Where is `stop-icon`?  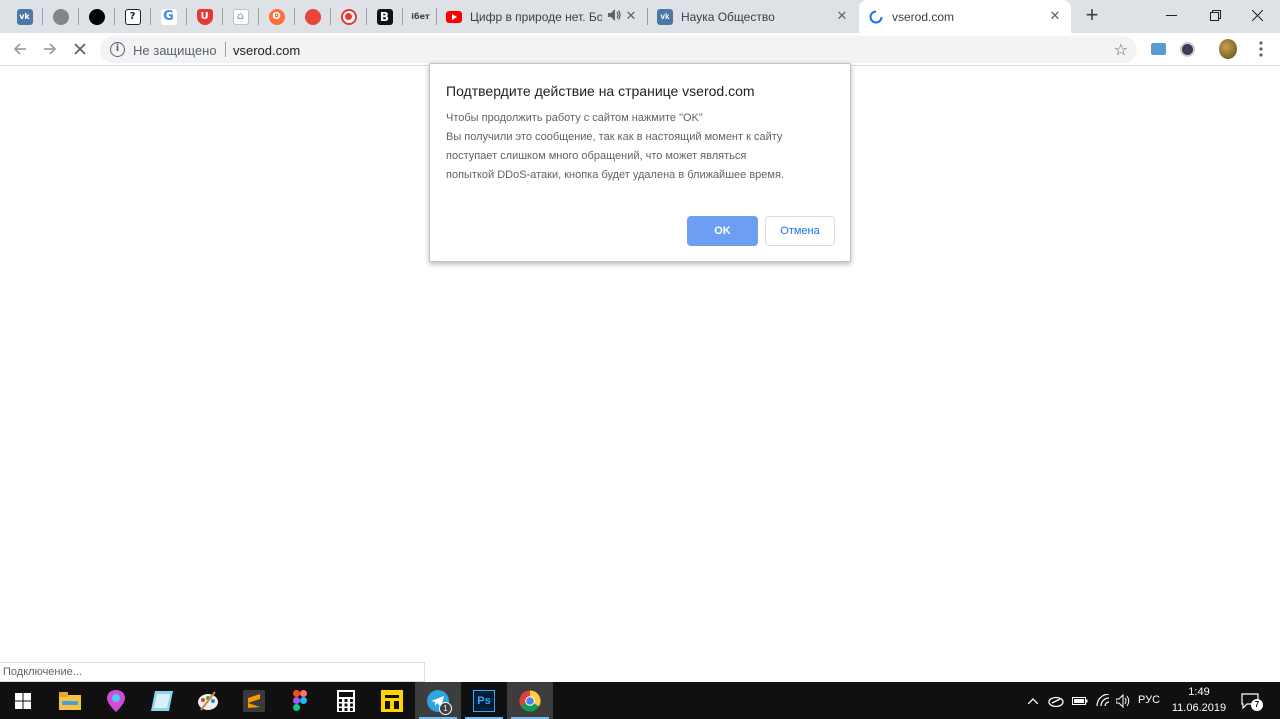 stop-icon is located at coordinates (80, 49).